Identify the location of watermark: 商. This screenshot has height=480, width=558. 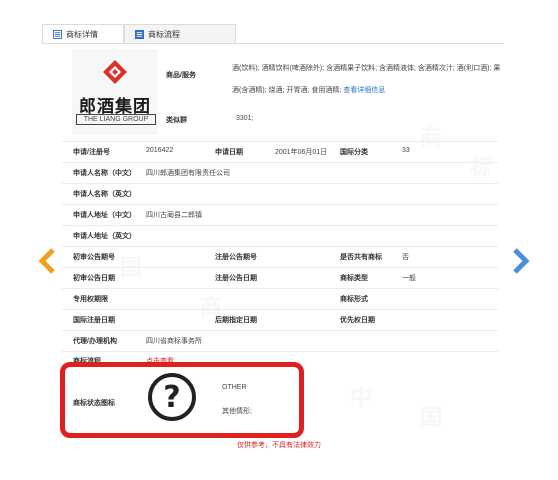
(431, 137).